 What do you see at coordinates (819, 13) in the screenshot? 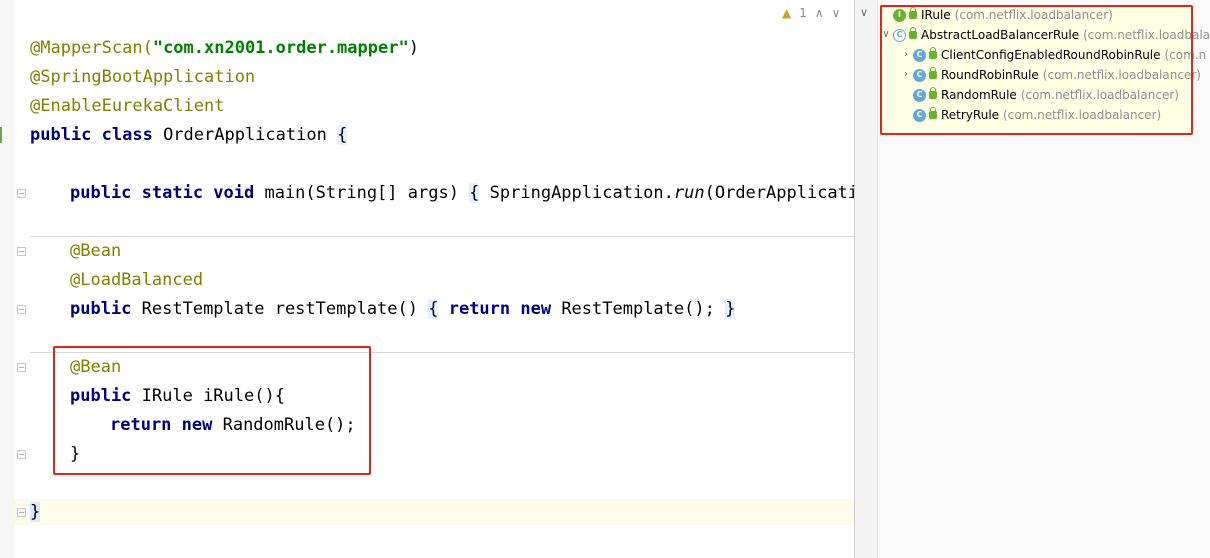
I see `previous-highlight-icon: ∧` at bounding box center [819, 13].